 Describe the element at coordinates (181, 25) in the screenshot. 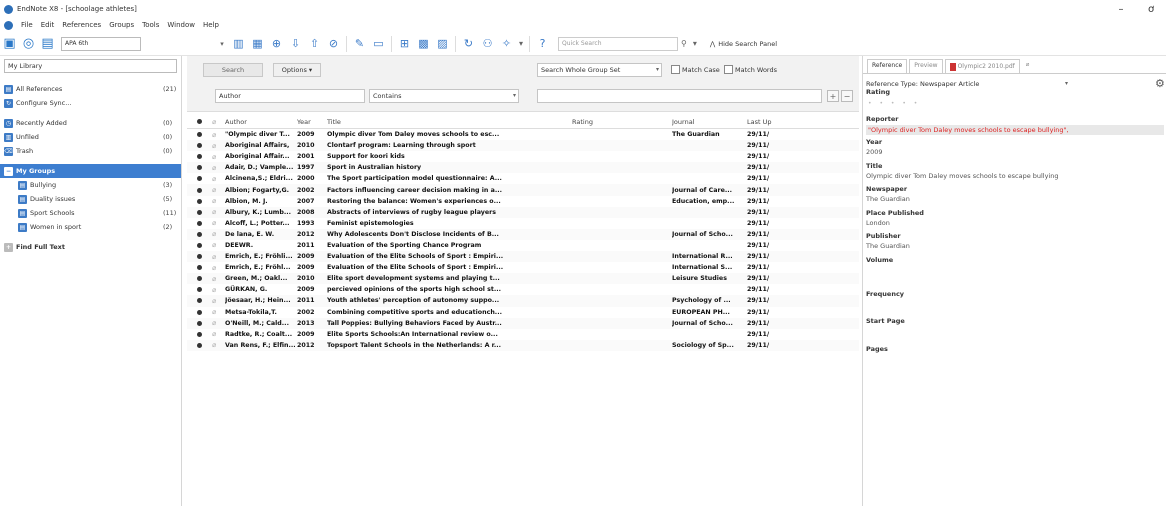

I see `menu-window: Window` at that location.